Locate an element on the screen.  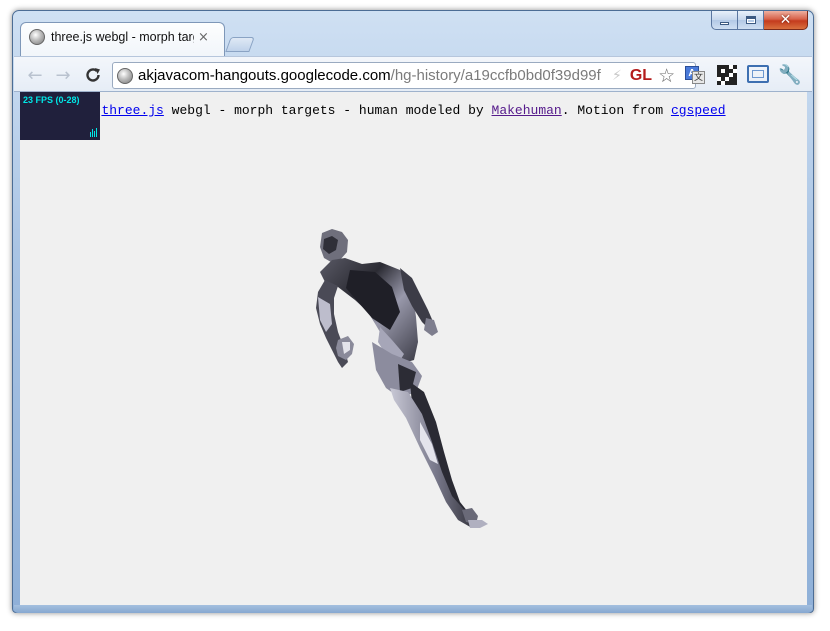
tab-title: three.js webgl - morph targ is located at coordinates (122, 37).